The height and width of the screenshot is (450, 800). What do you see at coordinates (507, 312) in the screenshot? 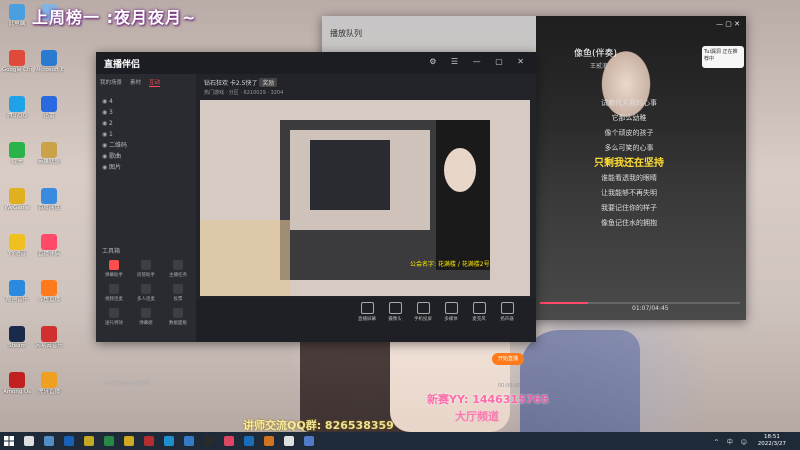
I see `bottom-control-button: 扬声器` at bounding box center [507, 312].